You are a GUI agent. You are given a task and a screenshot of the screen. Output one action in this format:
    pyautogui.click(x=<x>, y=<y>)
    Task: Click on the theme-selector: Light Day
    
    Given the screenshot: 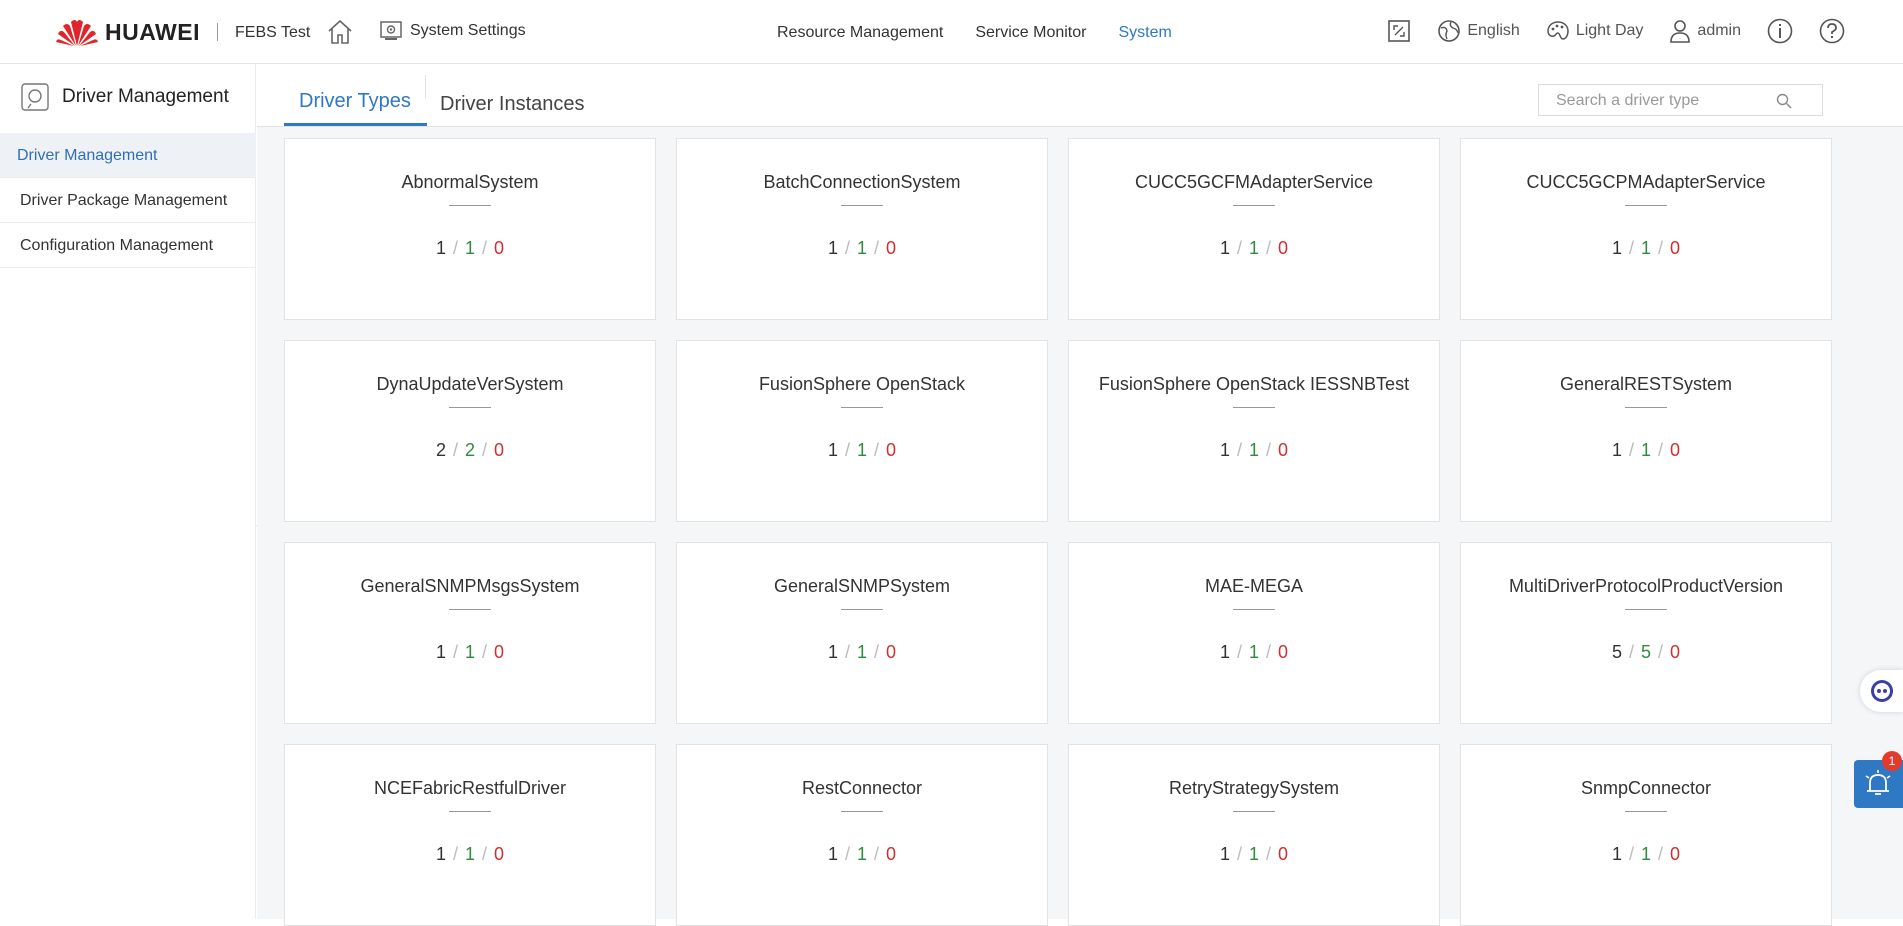 What is the action you would take?
    pyautogui.click(x=1594, y=31)
    